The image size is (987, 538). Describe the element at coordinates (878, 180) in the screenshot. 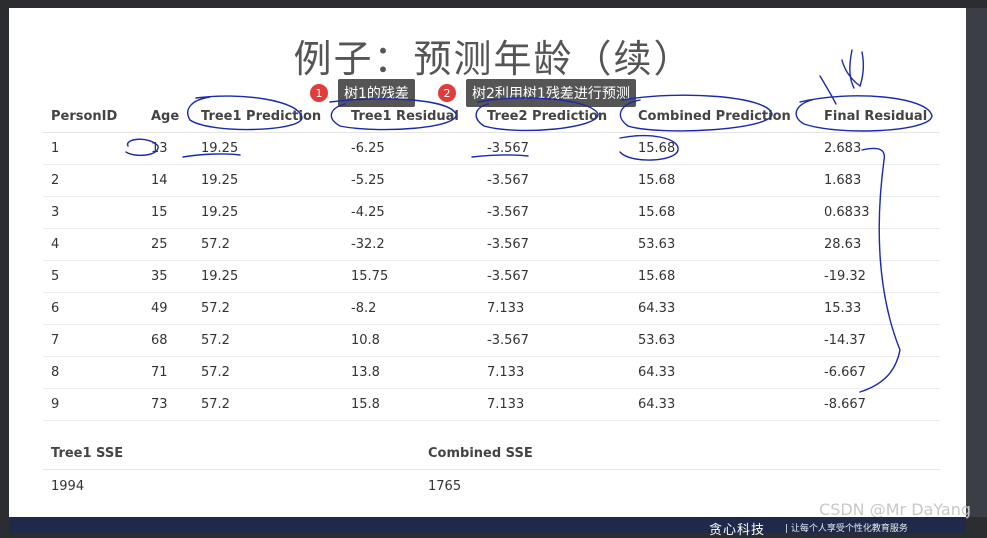

I see `cell-final-residual: 1.683` at that location.